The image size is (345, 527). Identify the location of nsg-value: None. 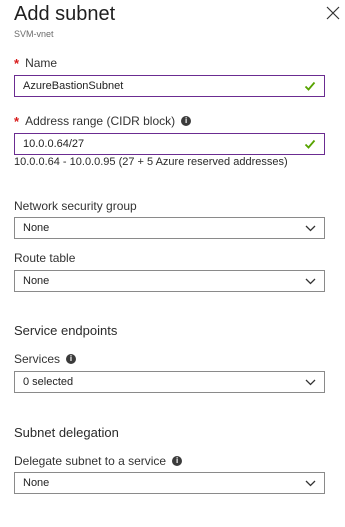
(36, 228).